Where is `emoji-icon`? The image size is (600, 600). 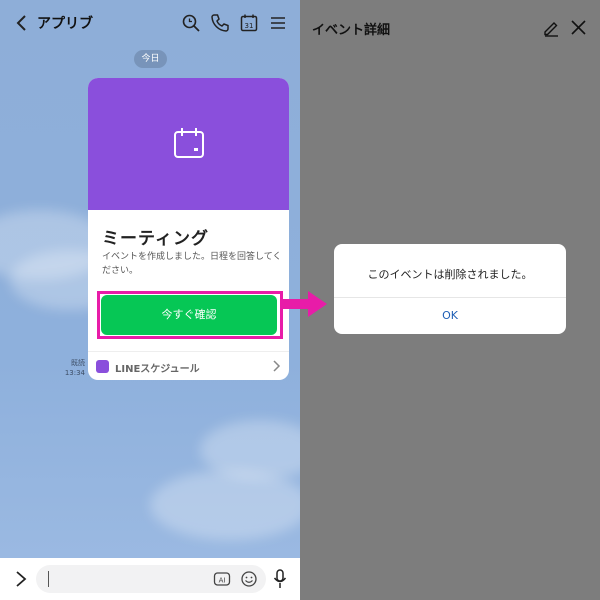 emoji-icon is located at coordinates (249, 579).